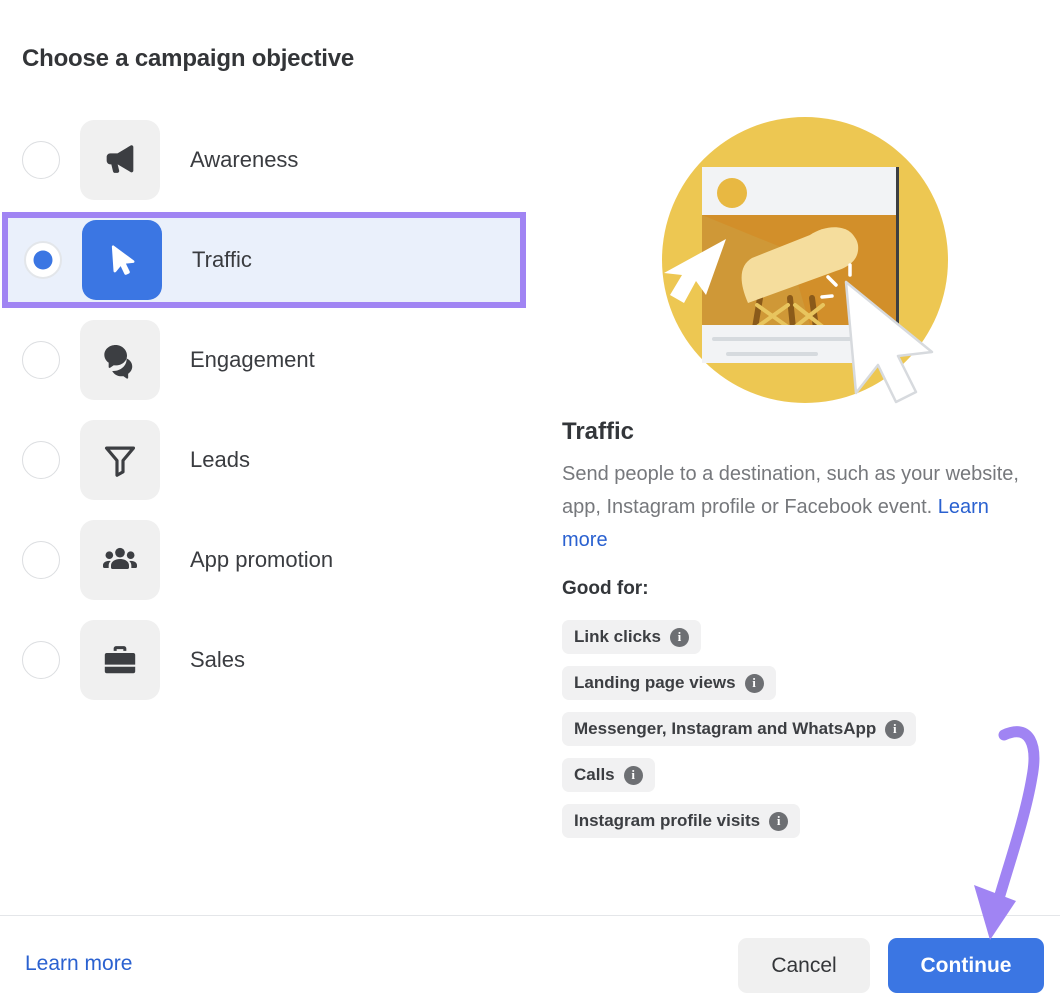 The width and height of the screenshot is (1060, 1008). What do you see at coordinates (41, 560) in the screenshot?
I see `radio-app-promotion` at bounding box center [41, 560].